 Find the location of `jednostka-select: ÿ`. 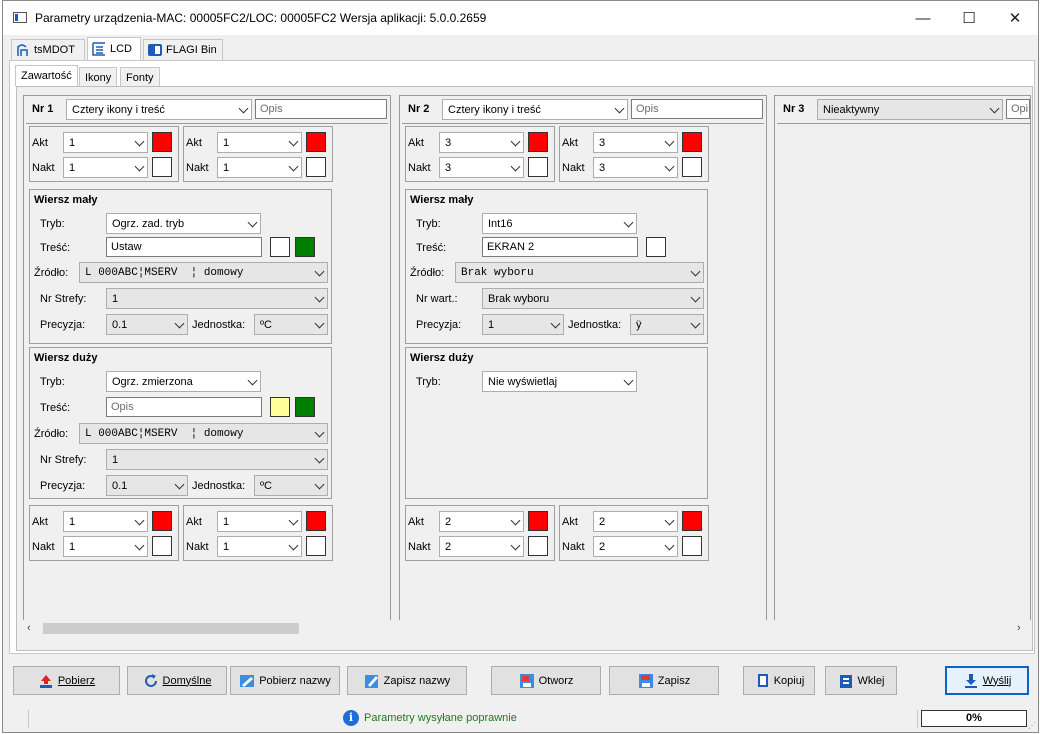

jednostka-select: ÿ is located at coordinates (667, 324).